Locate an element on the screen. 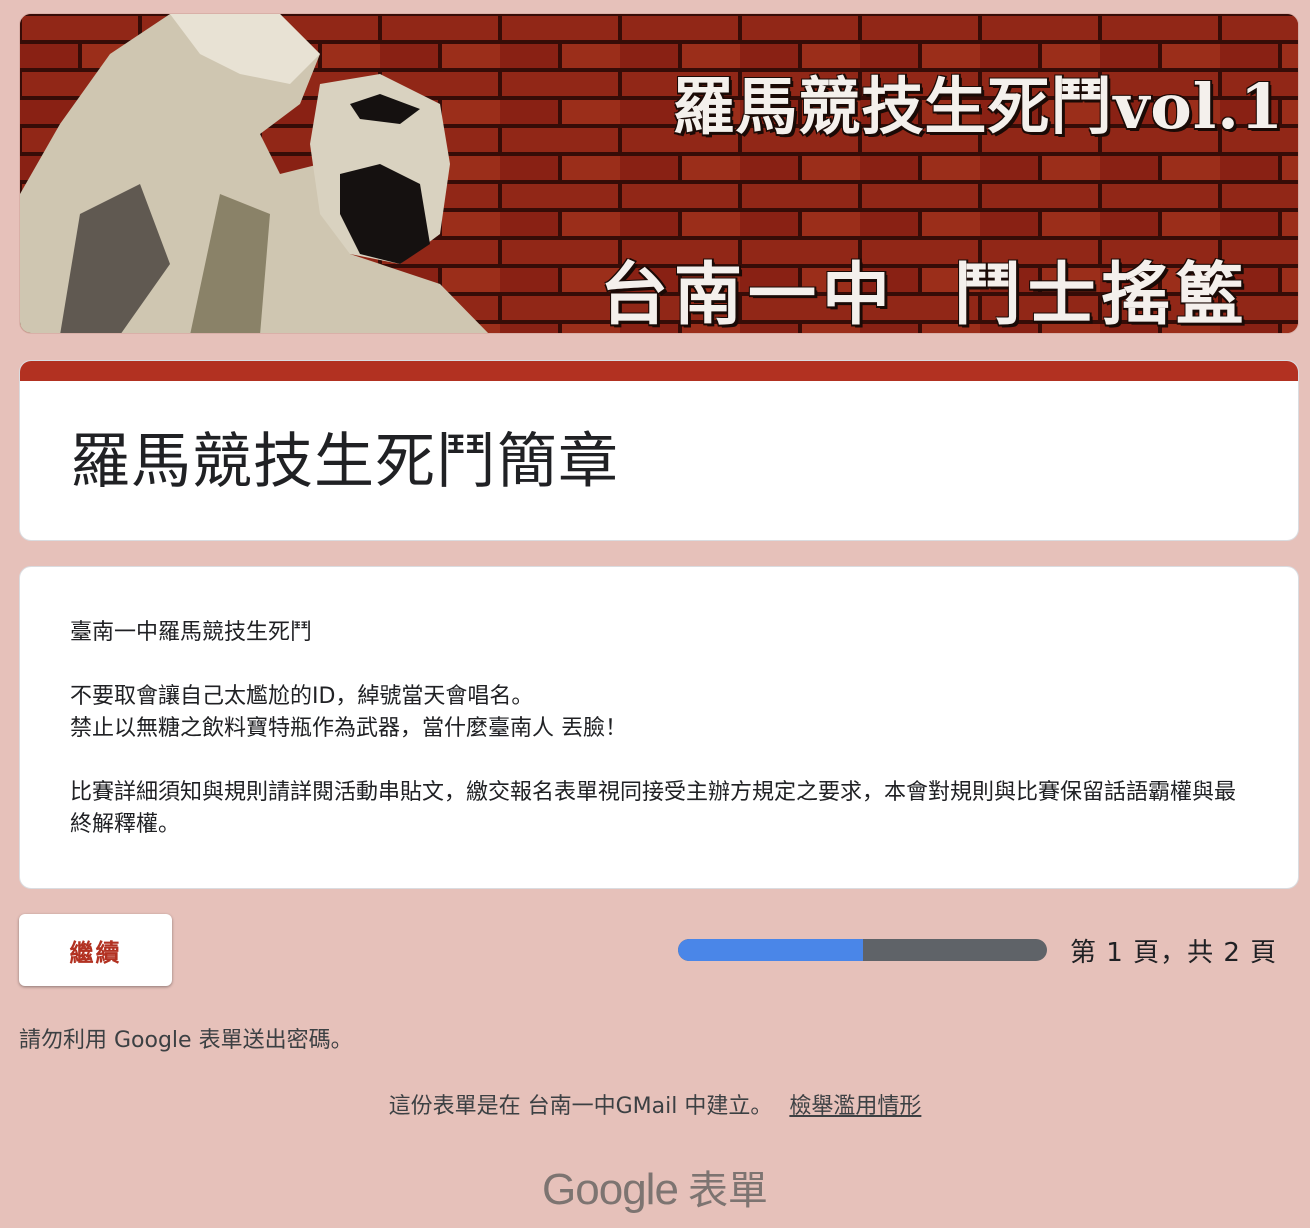  password-warning: 請勿利用 Google 表單送出密碼。 is located at coordinates (186, 1040).